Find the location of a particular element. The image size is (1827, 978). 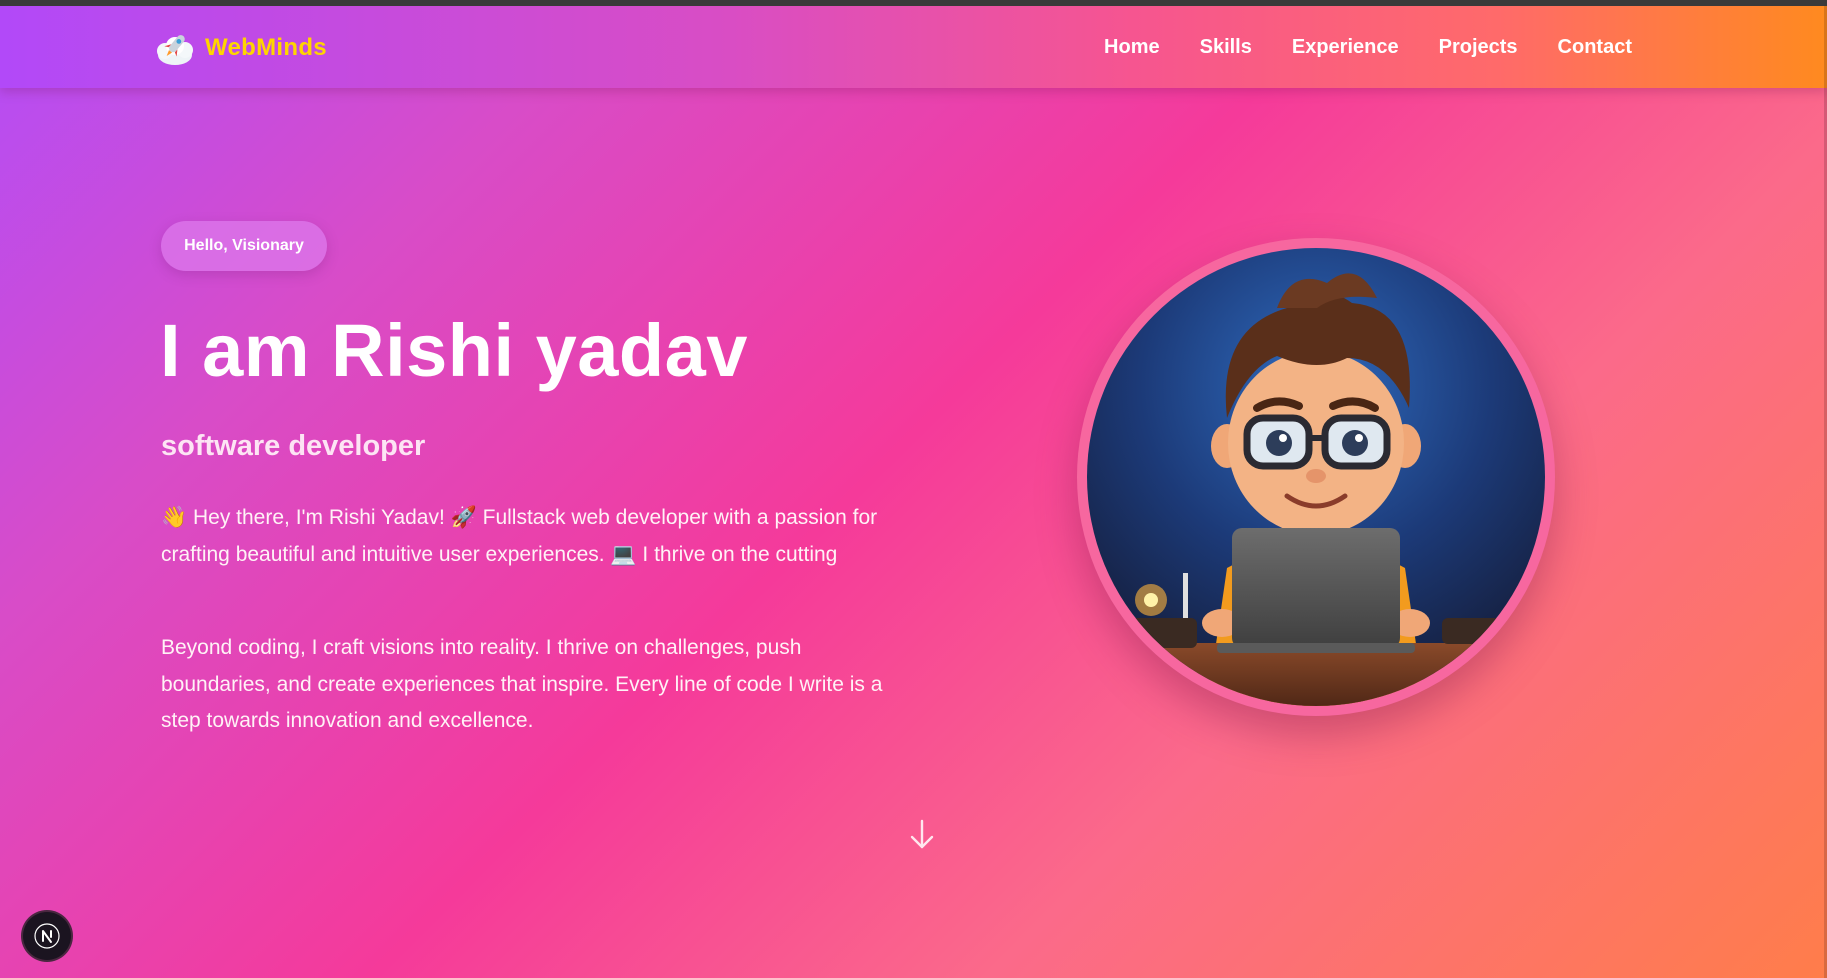

nav-home: Home is located at coordinates (1132, 47).